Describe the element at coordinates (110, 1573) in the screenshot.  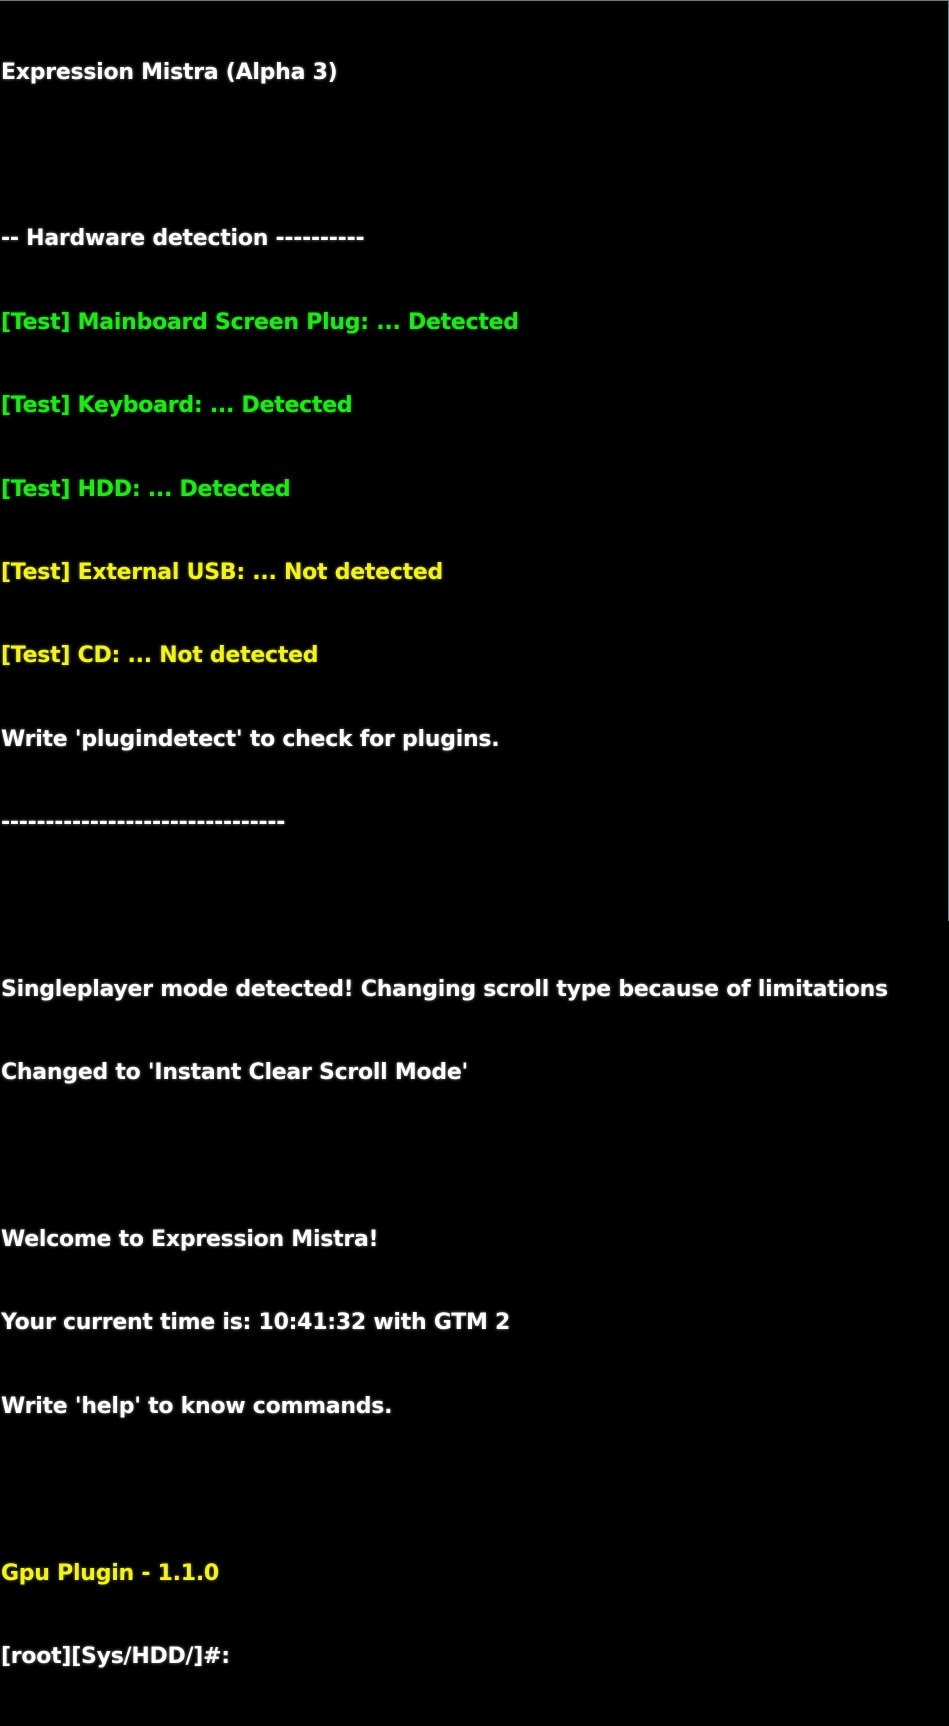
I see `gpu-plugin-version: Gpu Plugin - 1.1.0` at that location.